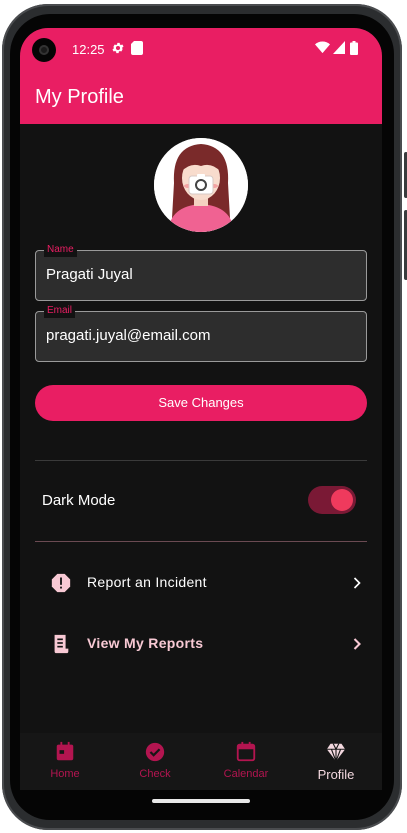  Describe the element at coordinates (155, 774) in the screenshot. I see `nav-label: Check` at that location.